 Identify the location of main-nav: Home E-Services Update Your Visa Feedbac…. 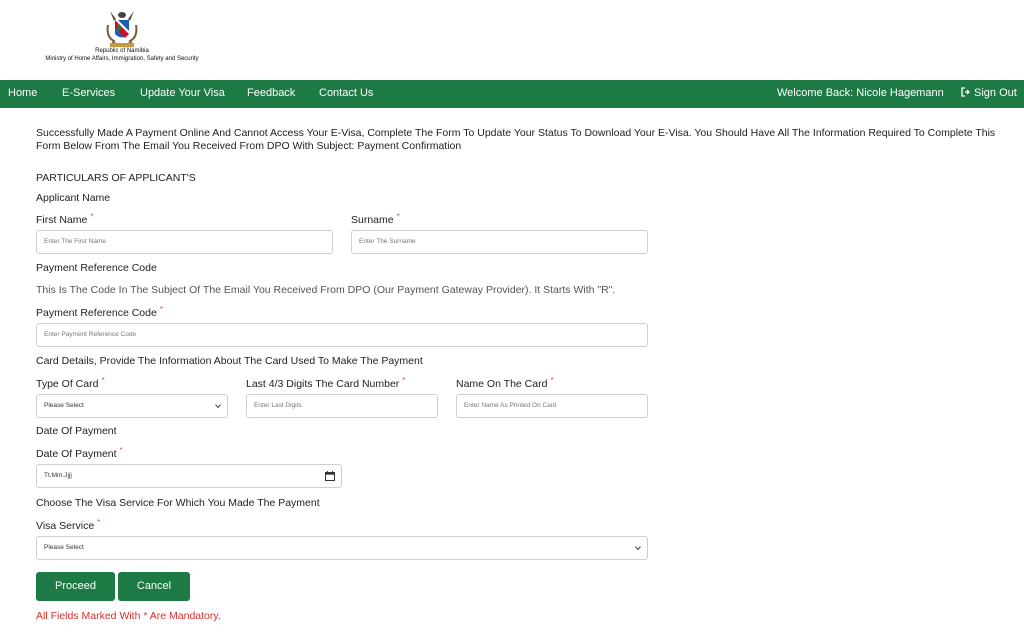
(512, 94).